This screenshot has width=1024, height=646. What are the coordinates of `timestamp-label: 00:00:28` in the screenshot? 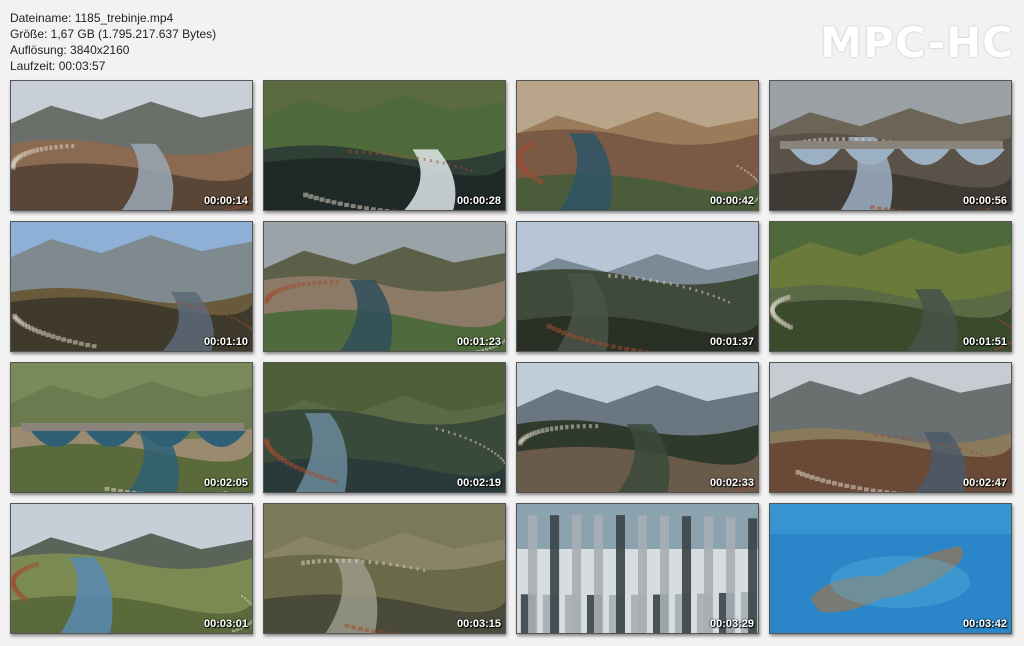 It's located at (478, 201).